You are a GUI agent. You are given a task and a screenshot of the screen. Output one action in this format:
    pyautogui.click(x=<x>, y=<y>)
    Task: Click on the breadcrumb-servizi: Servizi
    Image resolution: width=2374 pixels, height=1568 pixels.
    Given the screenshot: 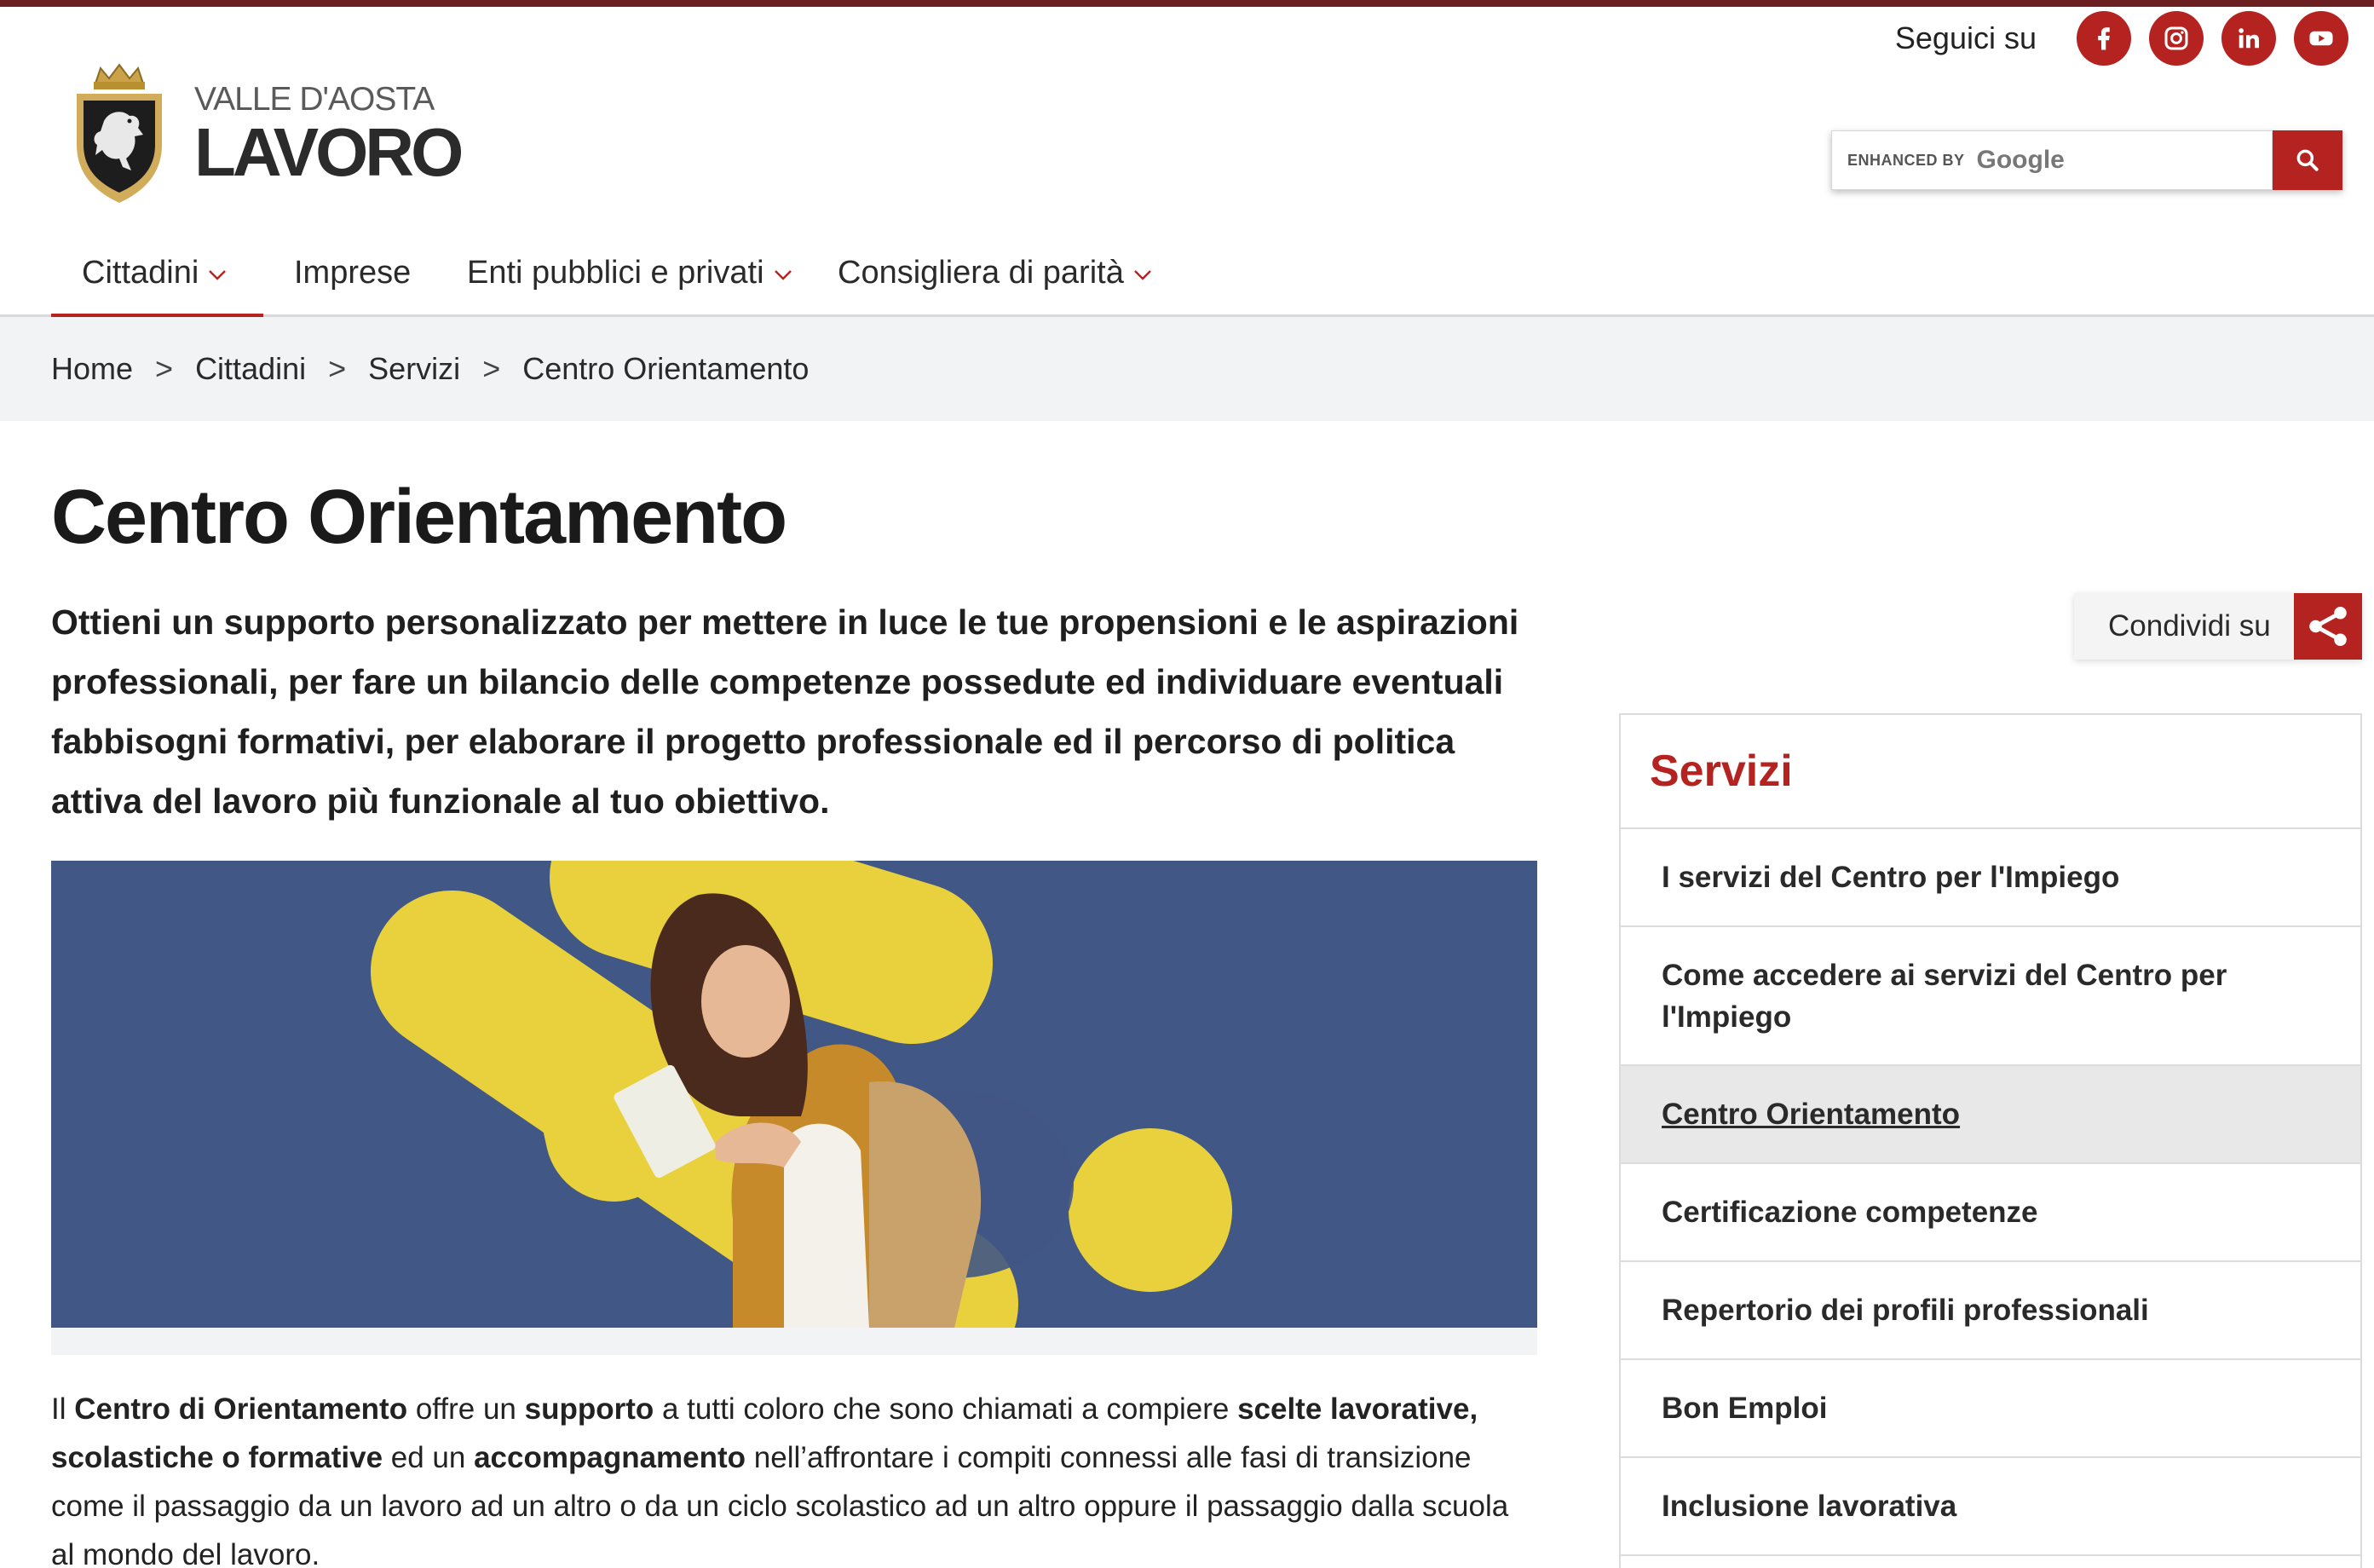 What is the action you would take?
    pyautogui.click(x=414, y=369)
    